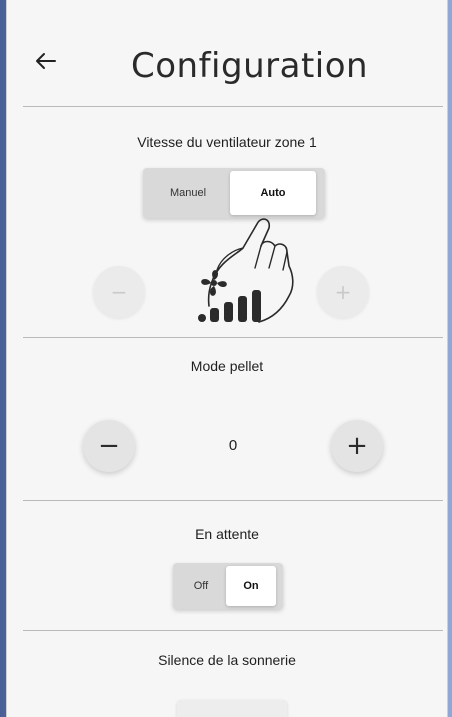  I want to click on pellet-mode-label: Mode pellet, so click(227, 366).